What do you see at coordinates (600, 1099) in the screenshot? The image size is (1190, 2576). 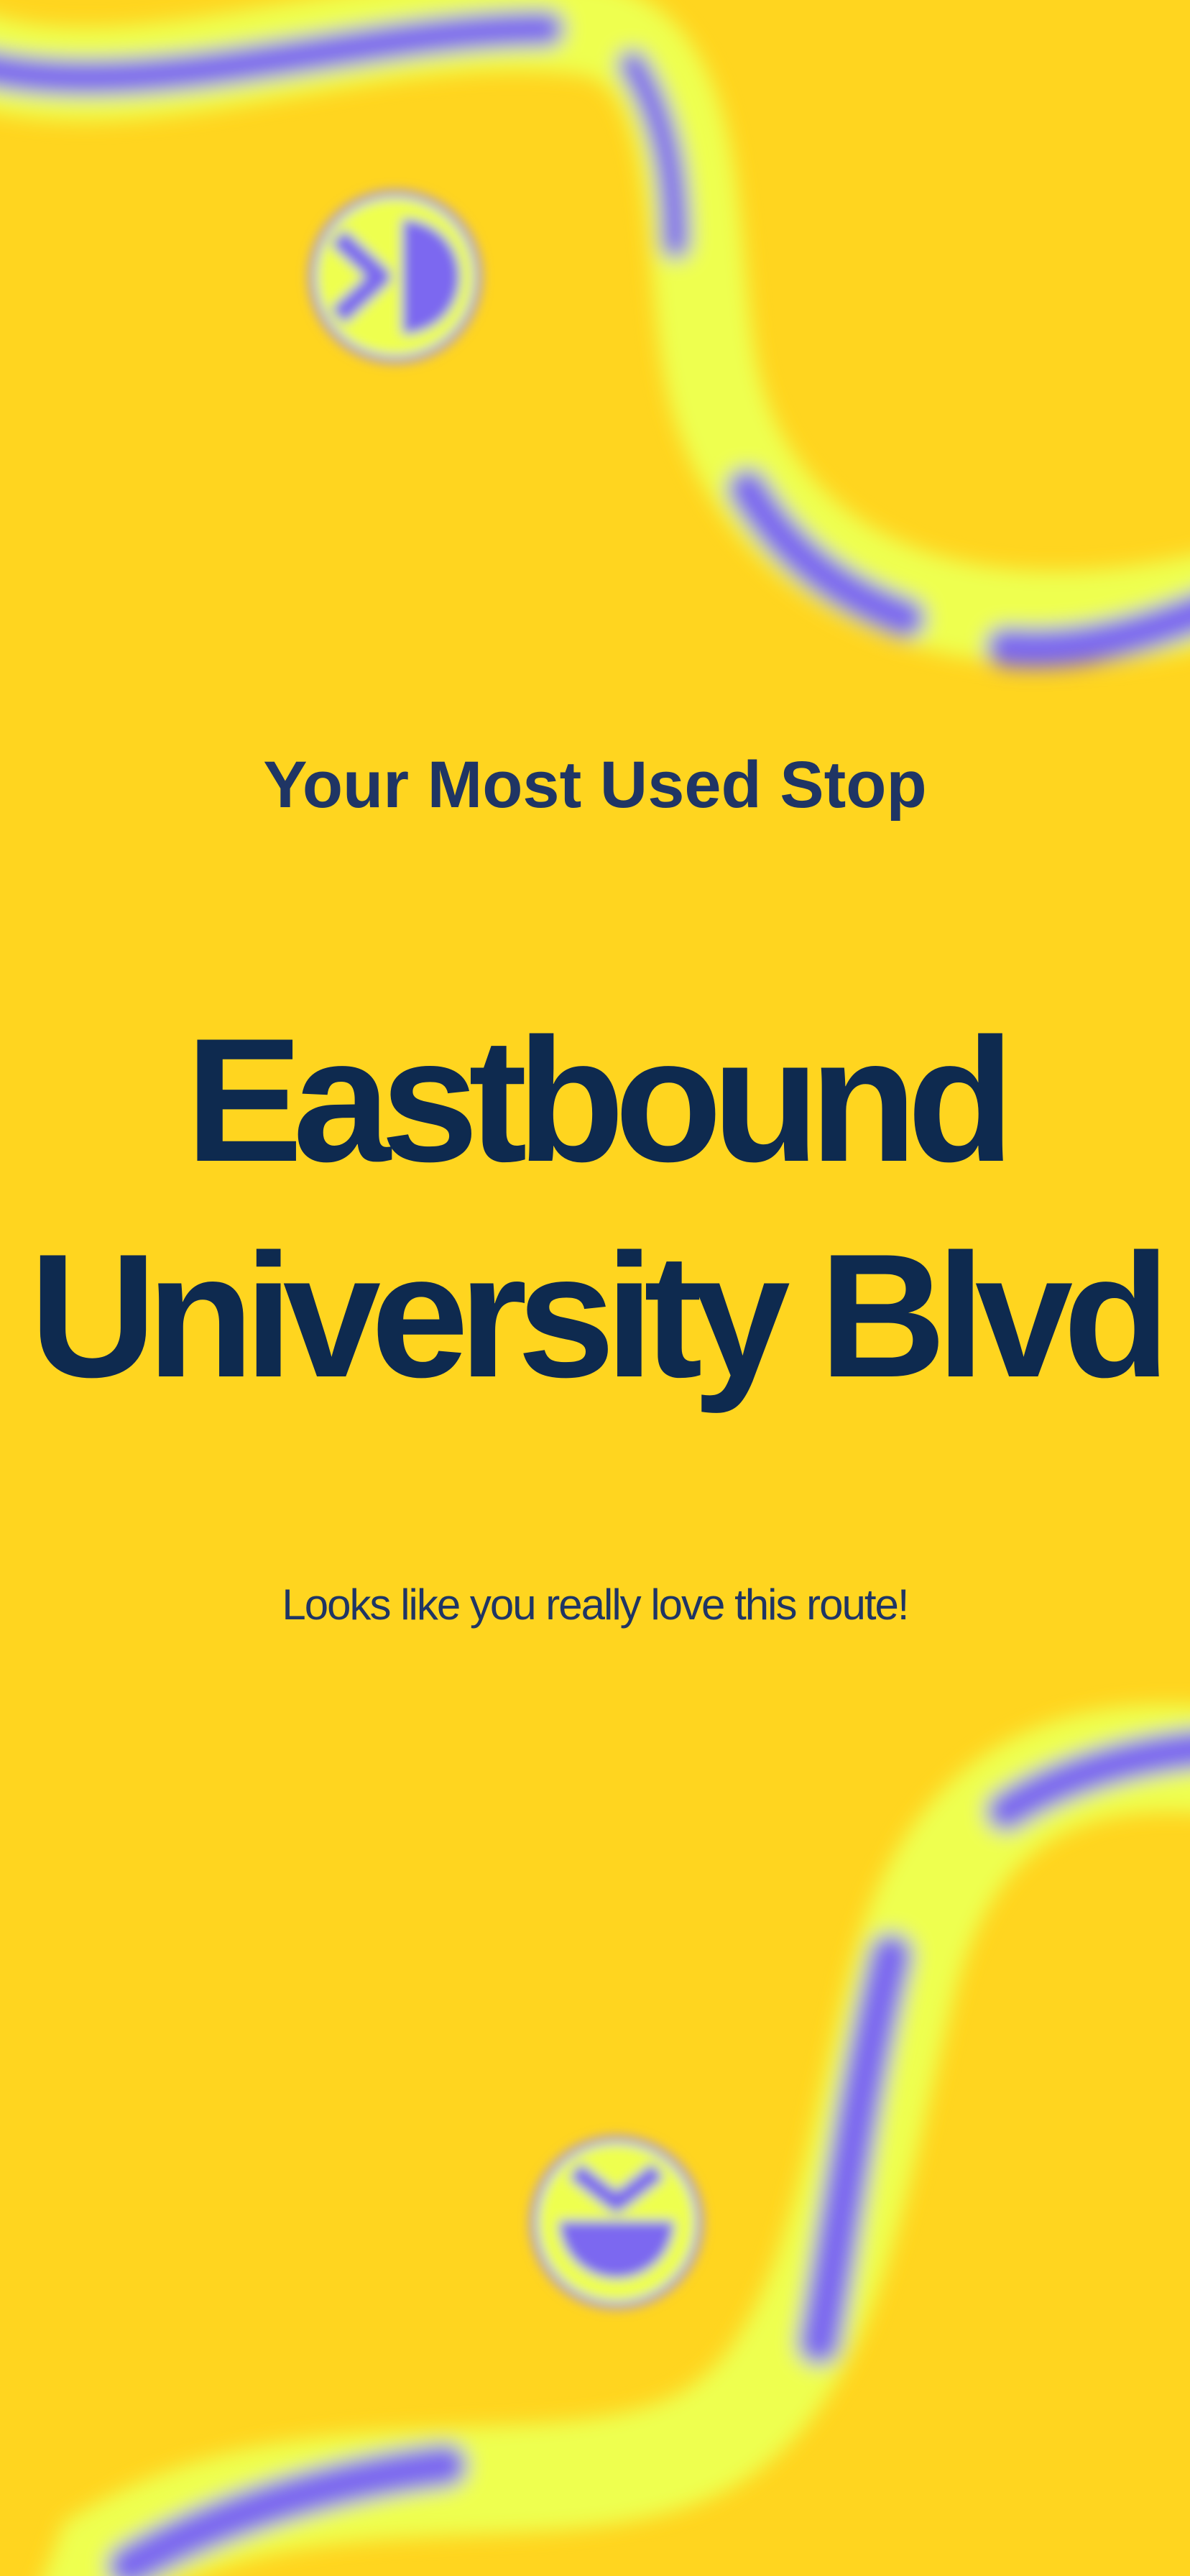 I see `stop-name-line-1: Eastbound` at bounding box center [600, 1099].